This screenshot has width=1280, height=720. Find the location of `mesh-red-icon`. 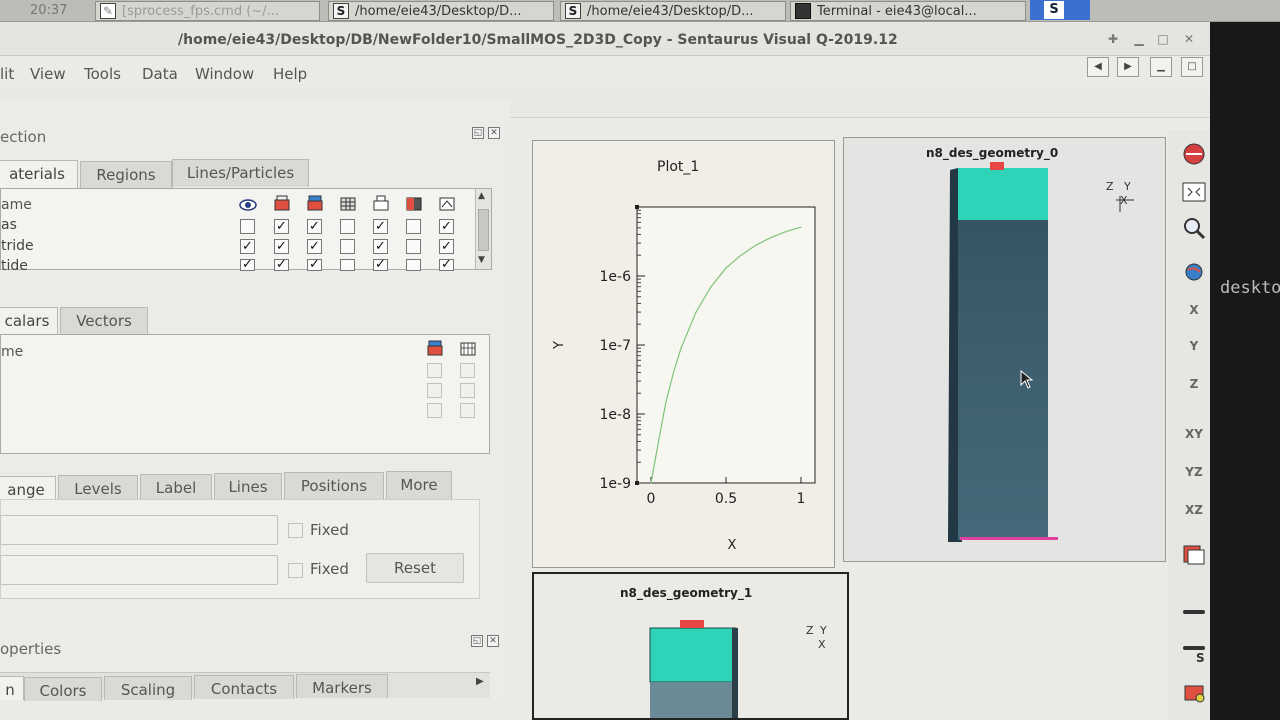

mesh-red-icon is located at coordinates (315, 203).